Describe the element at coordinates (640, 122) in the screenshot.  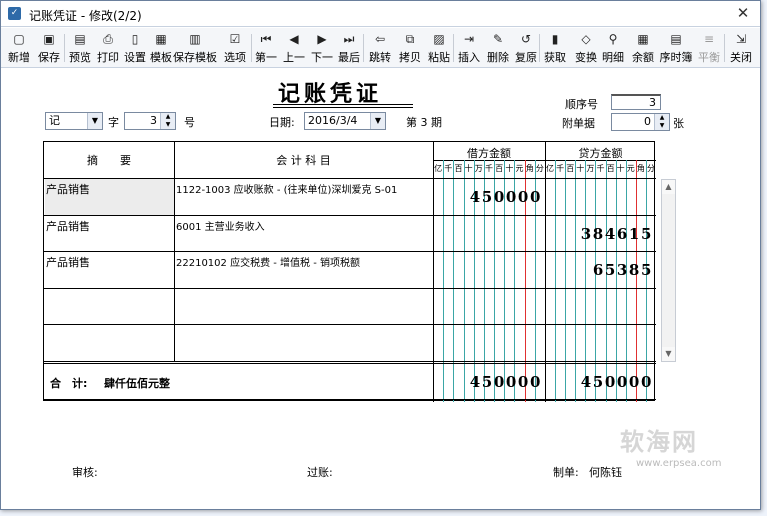
I see `attach-input: 0 ▲ ▼` at that location.